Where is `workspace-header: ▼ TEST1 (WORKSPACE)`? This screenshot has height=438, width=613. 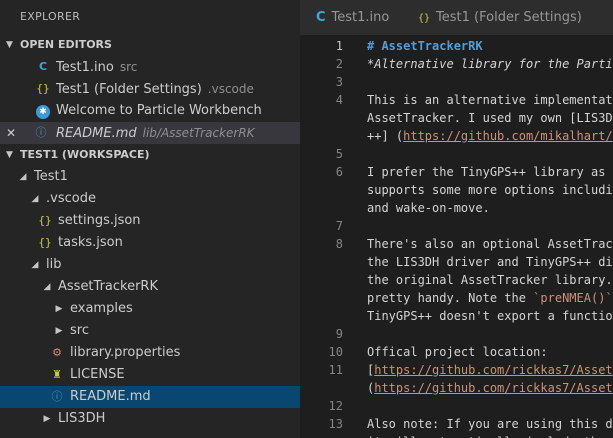 workspace-header: ▼ TEST1 (WORKSPACE) is located at coordinates (150, 155).